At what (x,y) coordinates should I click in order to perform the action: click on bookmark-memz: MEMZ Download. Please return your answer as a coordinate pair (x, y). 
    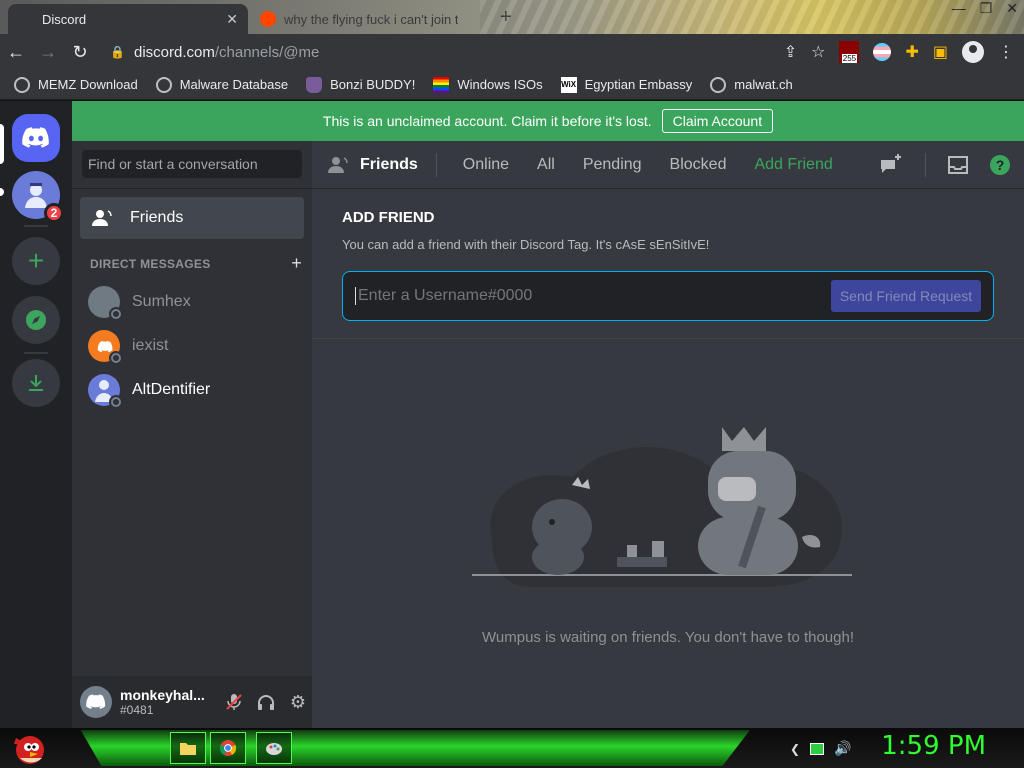
    Looking at the image, I should click on (76, 84).